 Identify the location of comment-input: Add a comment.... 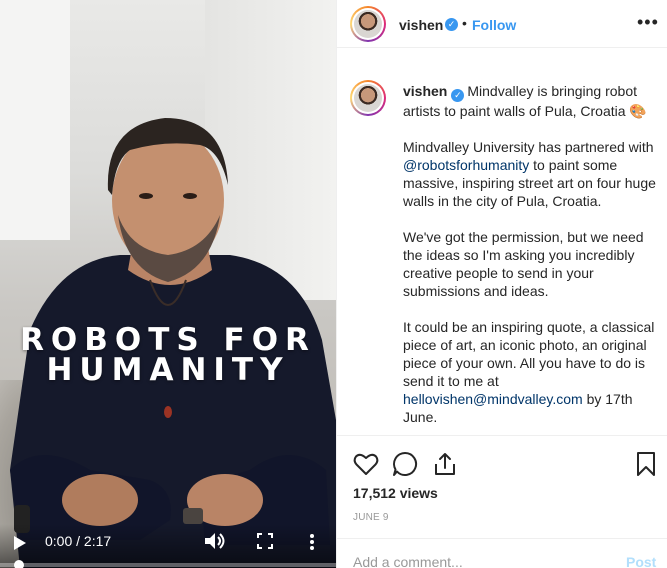
(408, 561).